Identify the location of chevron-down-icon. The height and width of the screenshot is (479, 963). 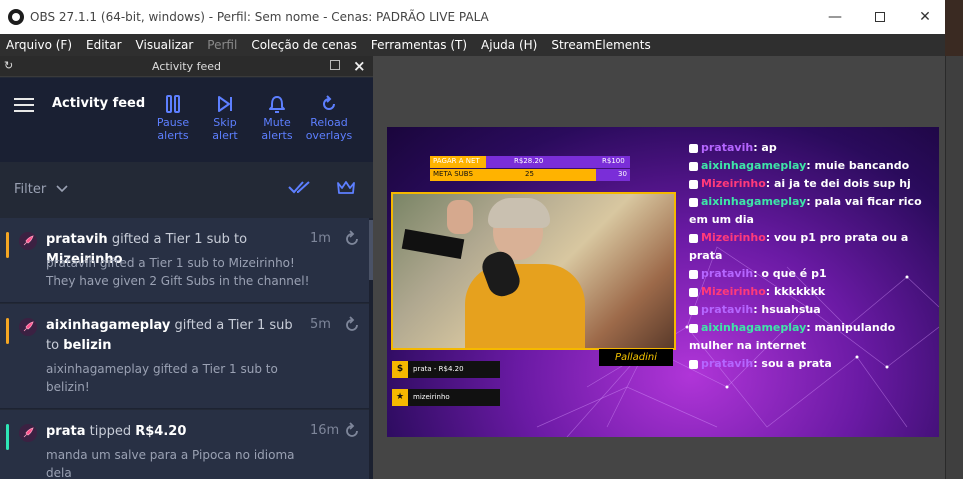
(62, 189).